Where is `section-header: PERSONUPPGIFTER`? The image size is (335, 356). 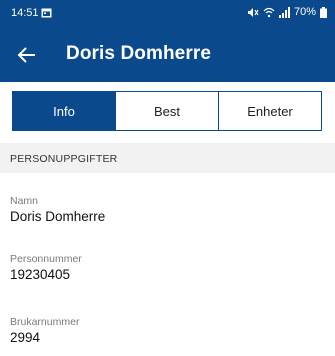
section-header: PERSONUPPGIFTER is located at coordinates (167, 158).